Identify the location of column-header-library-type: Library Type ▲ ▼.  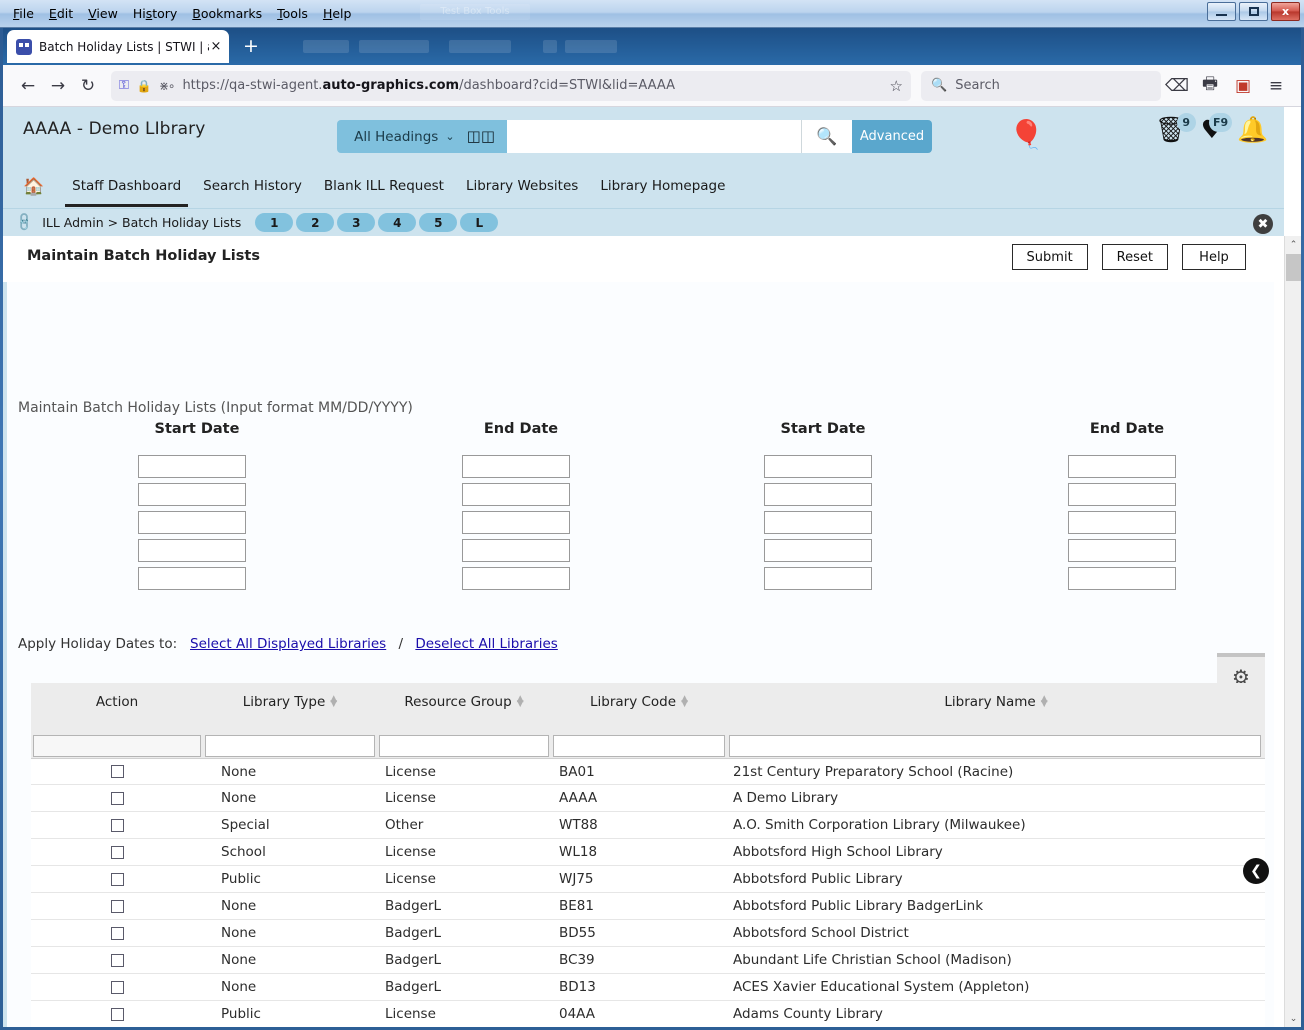
(290, 708).